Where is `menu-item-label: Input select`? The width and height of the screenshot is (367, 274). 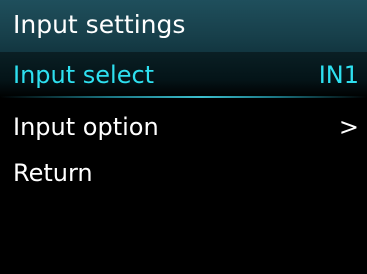
menu-item-label: Input select is located at coordinates (84, 75).